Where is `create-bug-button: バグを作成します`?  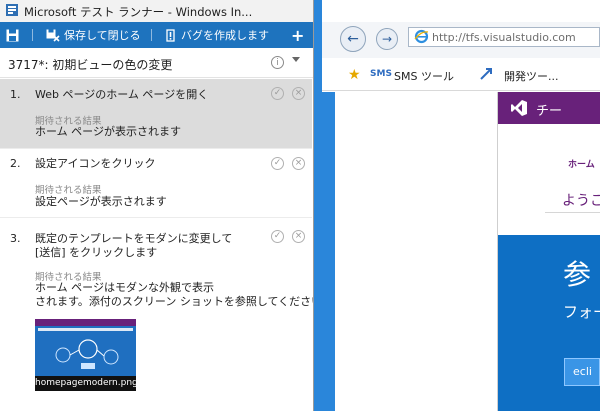 create-bug-button: バグを作成します is located at coordinates (216, 35).